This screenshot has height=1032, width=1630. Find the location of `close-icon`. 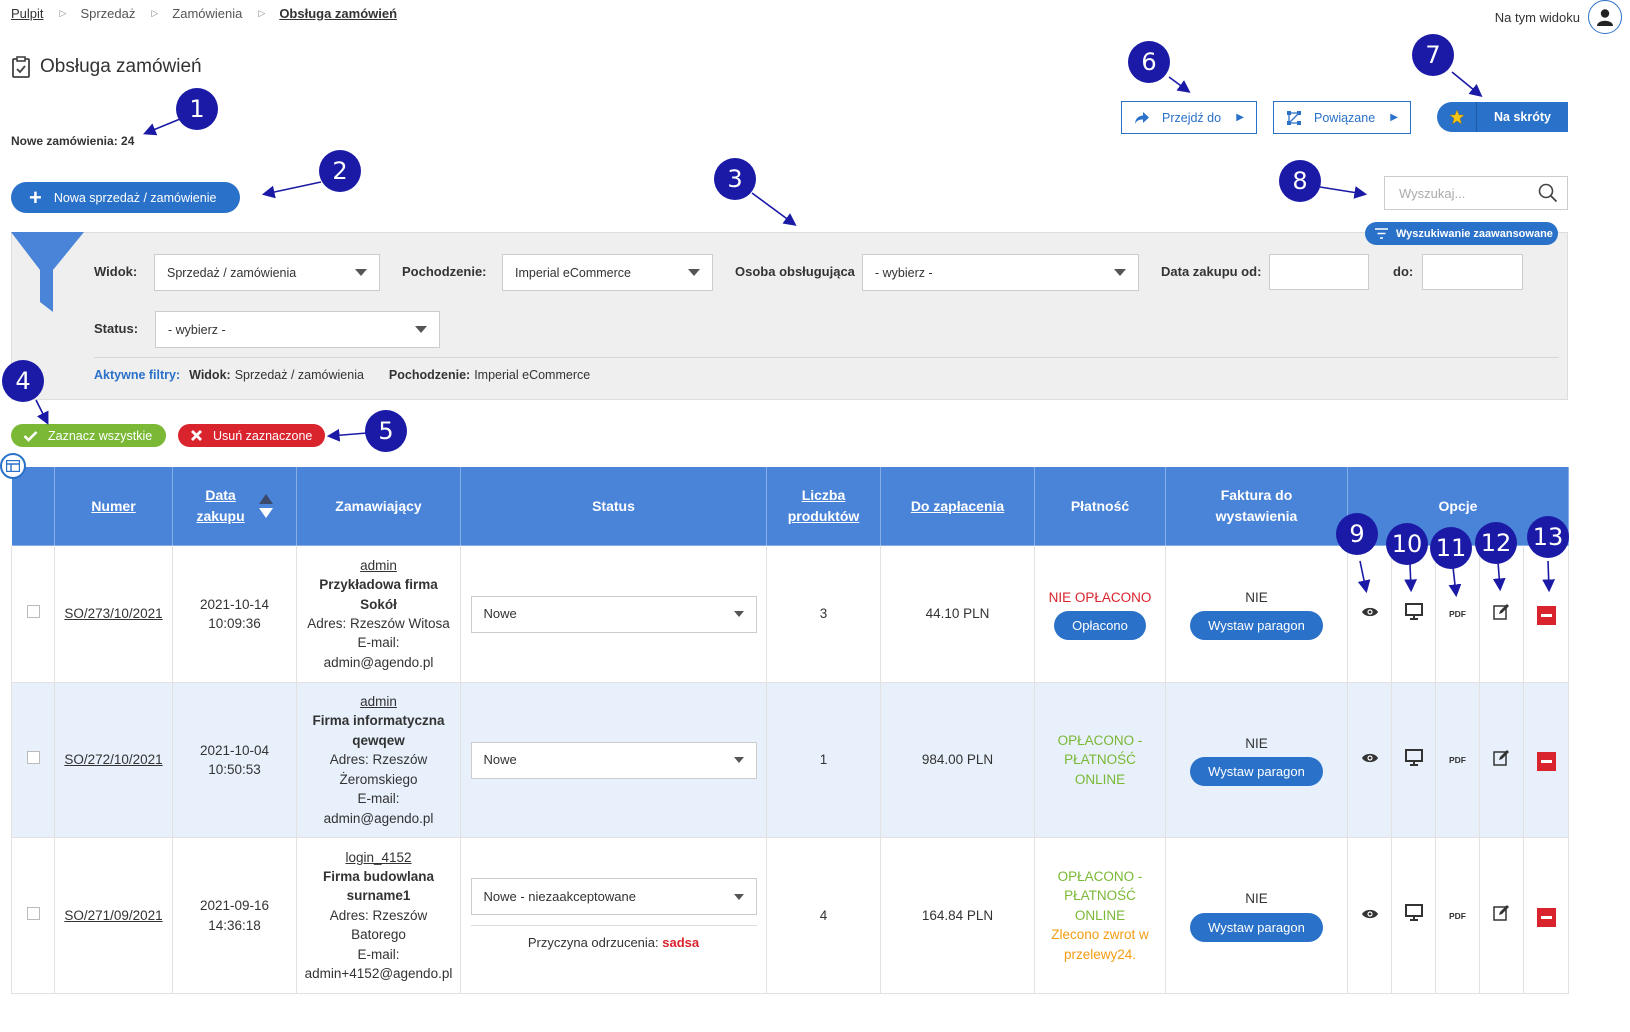

close-icon is located at coordinates (196, 435).